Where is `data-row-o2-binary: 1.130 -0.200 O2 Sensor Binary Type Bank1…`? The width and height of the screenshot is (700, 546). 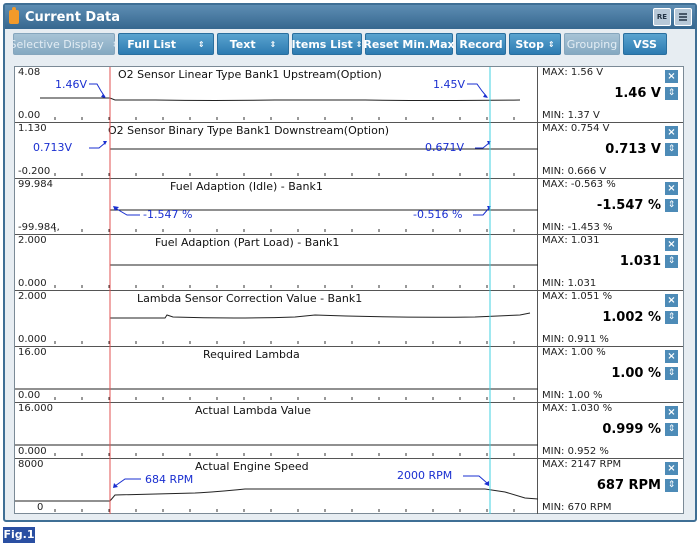
data-row-o2-binary: 1.130 -0.200 O2 Sensor Binary Type Bank1… is located at coordinates (349, 151).